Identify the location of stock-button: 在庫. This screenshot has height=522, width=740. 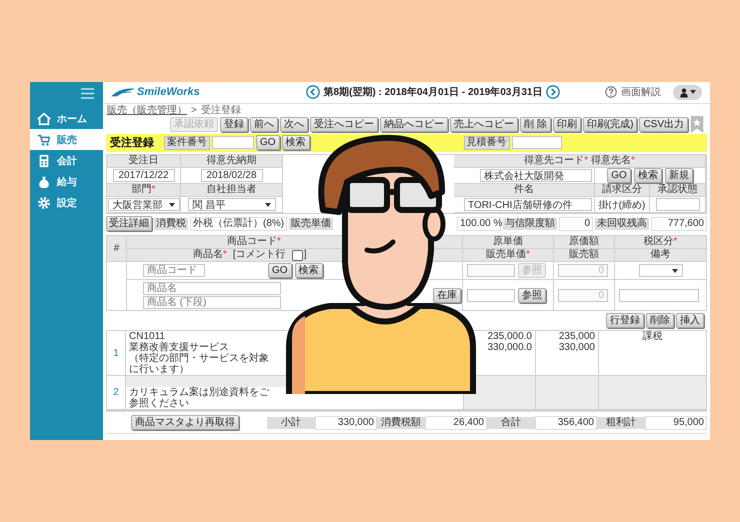
(447, 295).